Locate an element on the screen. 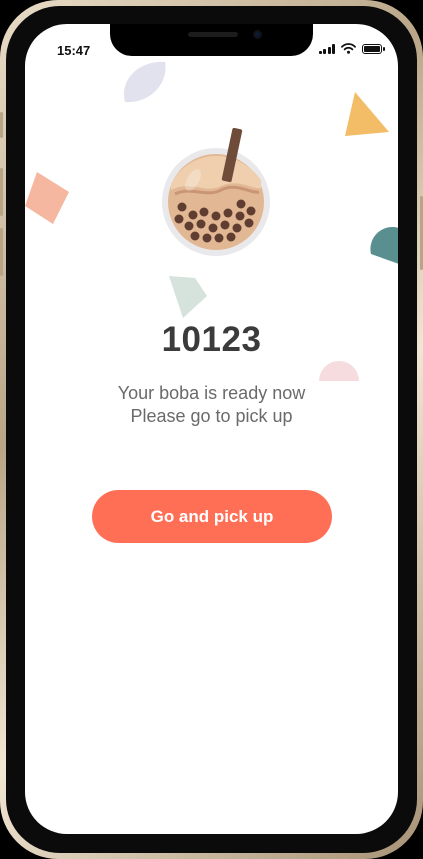 This screenshot has height=859, width=423. confetti-half-circle-pink-shape is located at coordinates (339, 371).